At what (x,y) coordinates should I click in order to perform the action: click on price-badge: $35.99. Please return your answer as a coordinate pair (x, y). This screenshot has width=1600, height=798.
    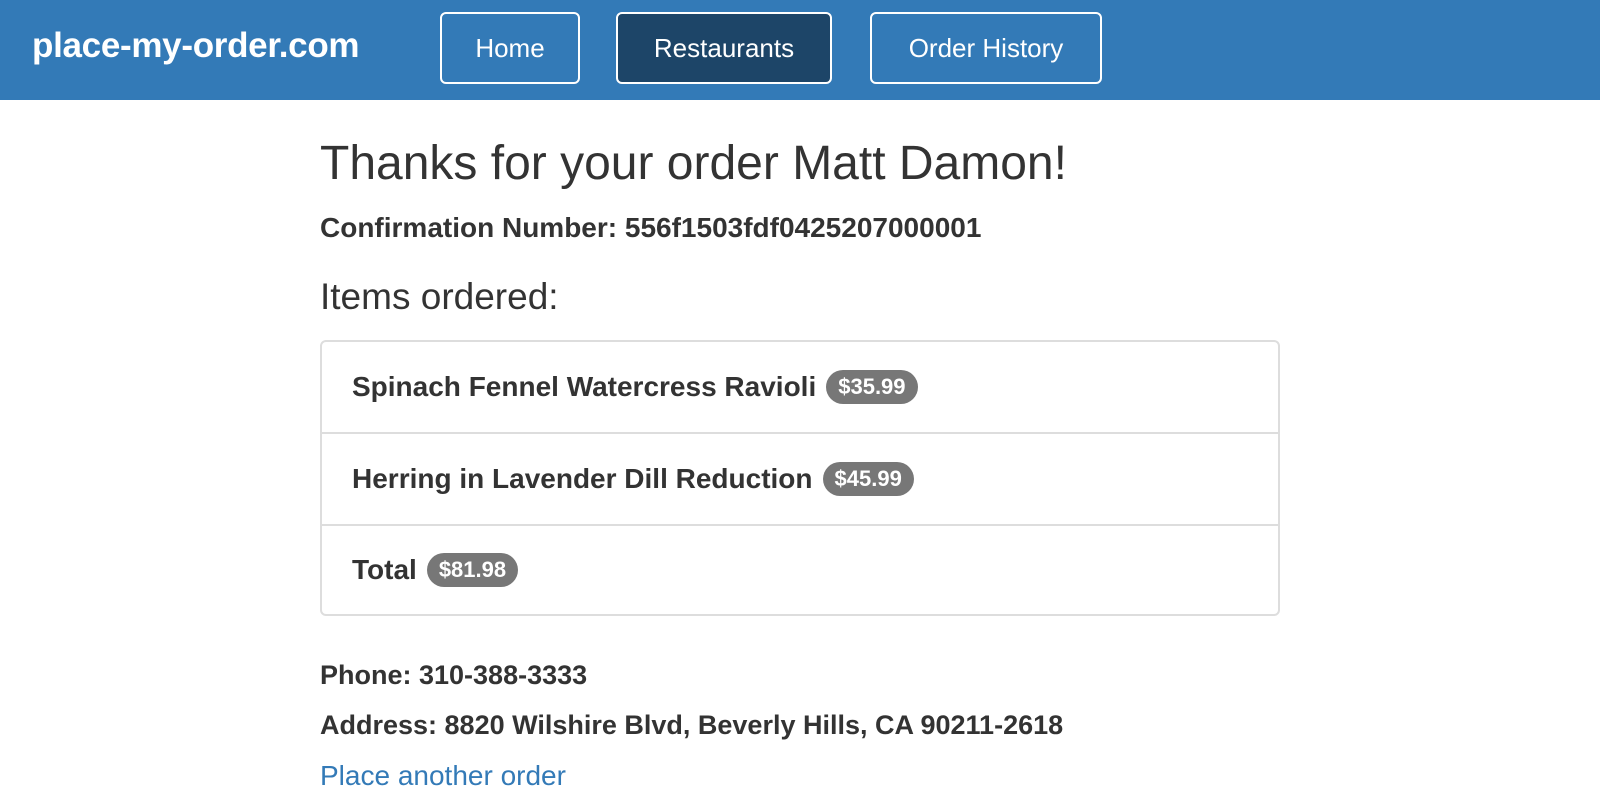
    Looking at the image, I should click on (872, 387).